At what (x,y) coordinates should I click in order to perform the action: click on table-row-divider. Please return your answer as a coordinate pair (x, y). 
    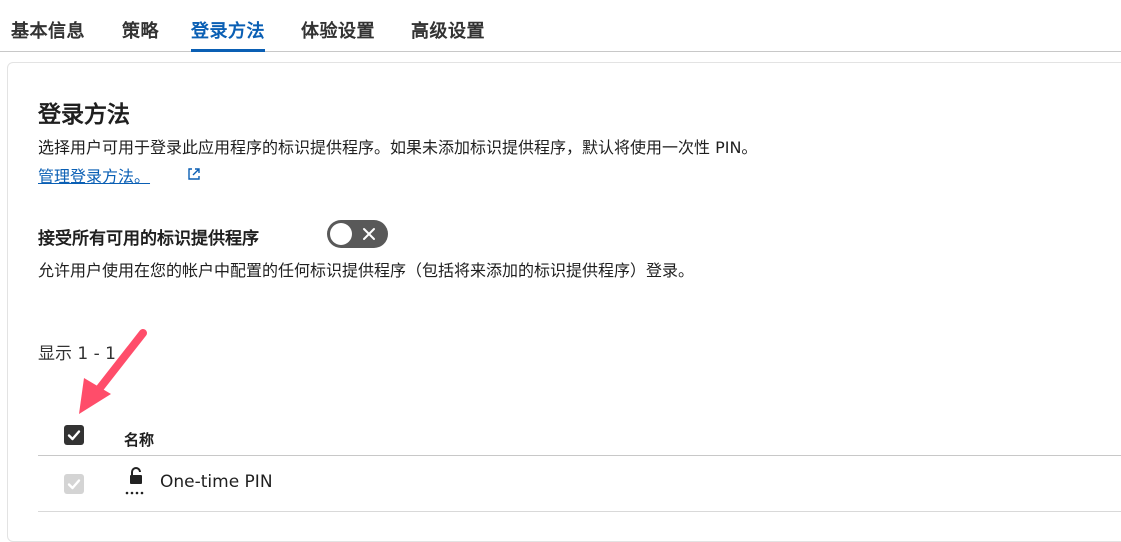
    Looking at the image, I should click on (579, 511).